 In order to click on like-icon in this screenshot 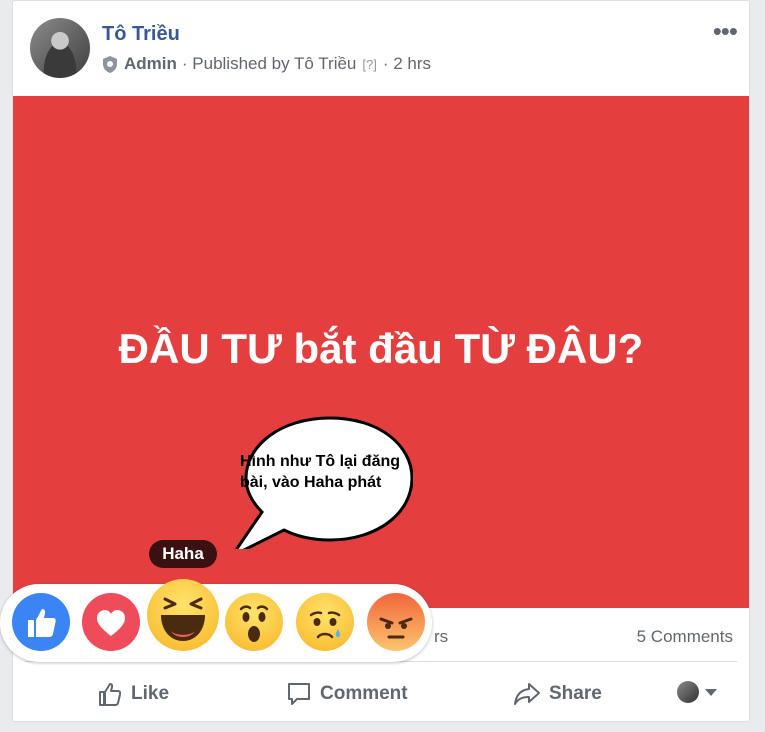, I will do `click(41, 622)`.